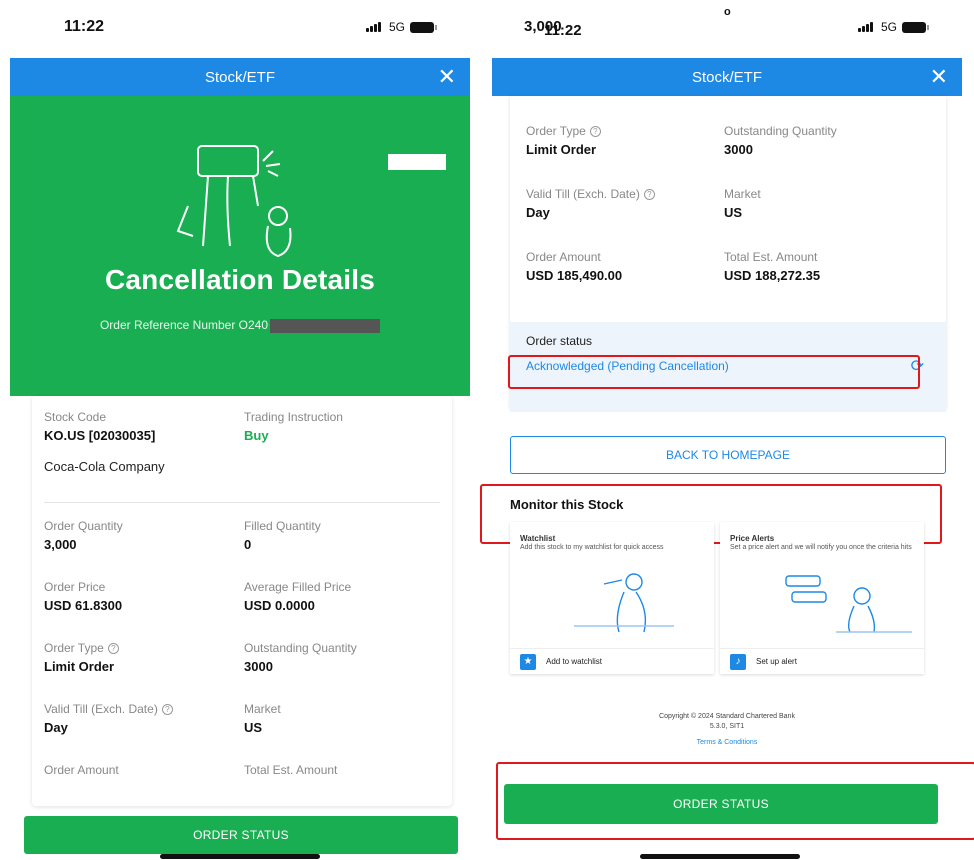 The image size is (974, 860). What do you see at coordinates (538, 538) in the screenshot?
I see `watchlist-title: Watchlist` at bounding box center [538, 538].